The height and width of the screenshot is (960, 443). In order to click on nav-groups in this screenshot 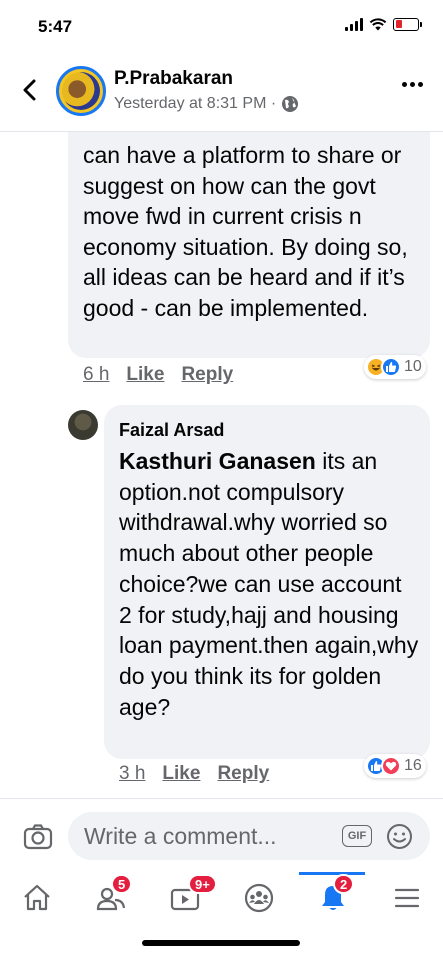, I will do `click(259, 898)`.